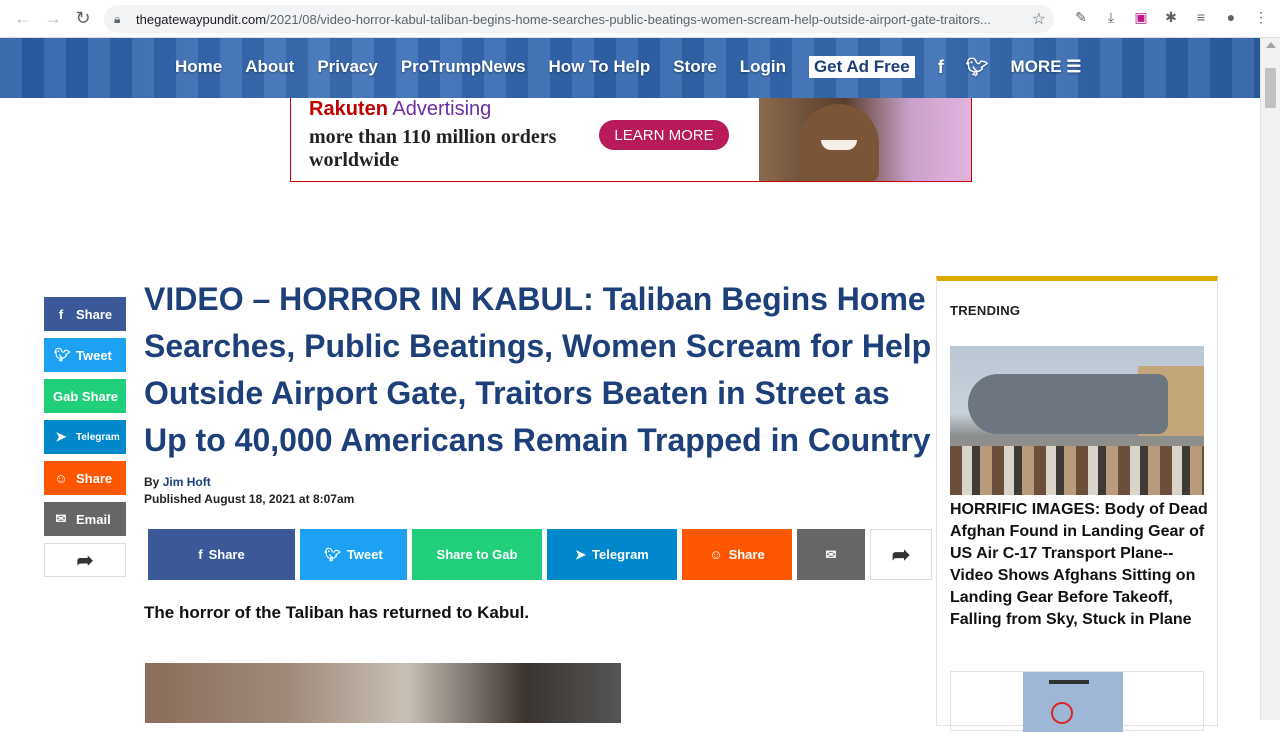 Image resolution: width=1280 pixels, height=732 pixels. I want to click on email-share-button: ✉, so click(831, 554).